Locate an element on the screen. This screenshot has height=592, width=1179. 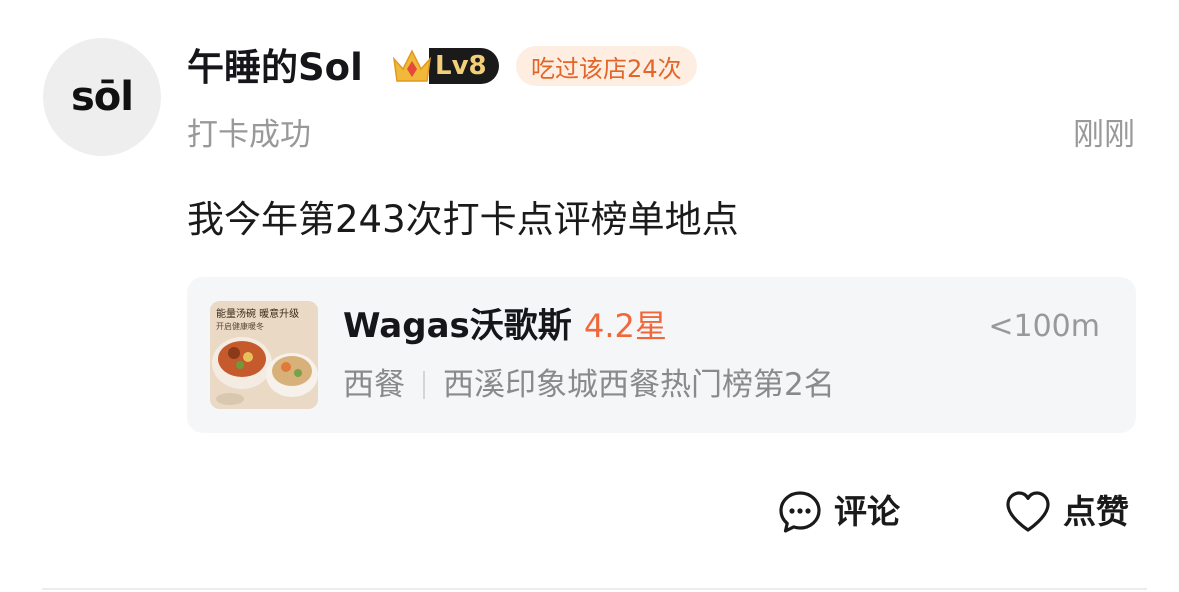
level-badge: Lv8 is located at coordinates (445, 66).